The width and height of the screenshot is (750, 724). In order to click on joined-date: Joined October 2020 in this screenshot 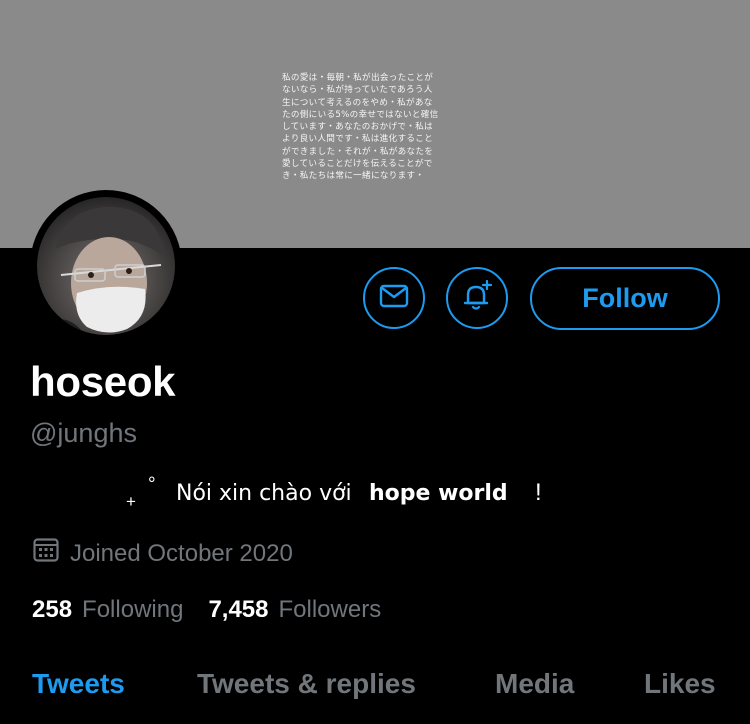, I will do `click(162, 553)`.